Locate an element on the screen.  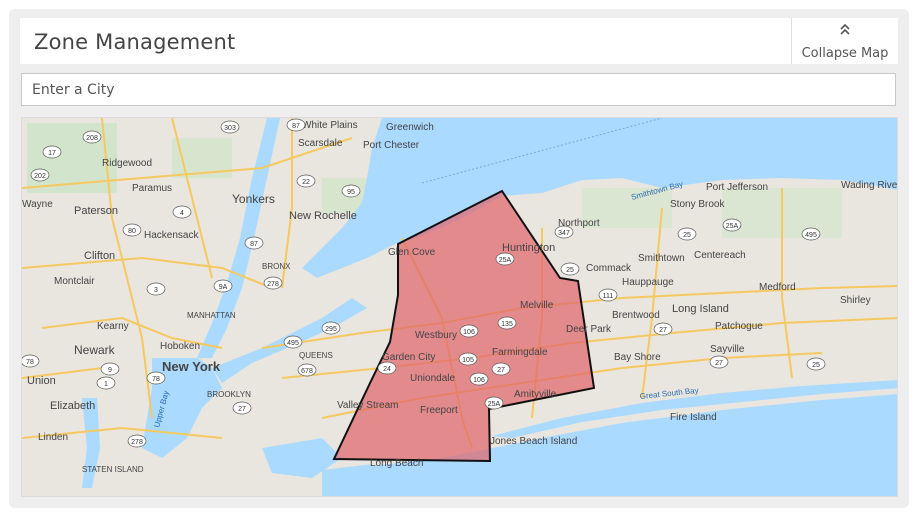
map-label: BROOKLYN is located at coordinates (229, 394).